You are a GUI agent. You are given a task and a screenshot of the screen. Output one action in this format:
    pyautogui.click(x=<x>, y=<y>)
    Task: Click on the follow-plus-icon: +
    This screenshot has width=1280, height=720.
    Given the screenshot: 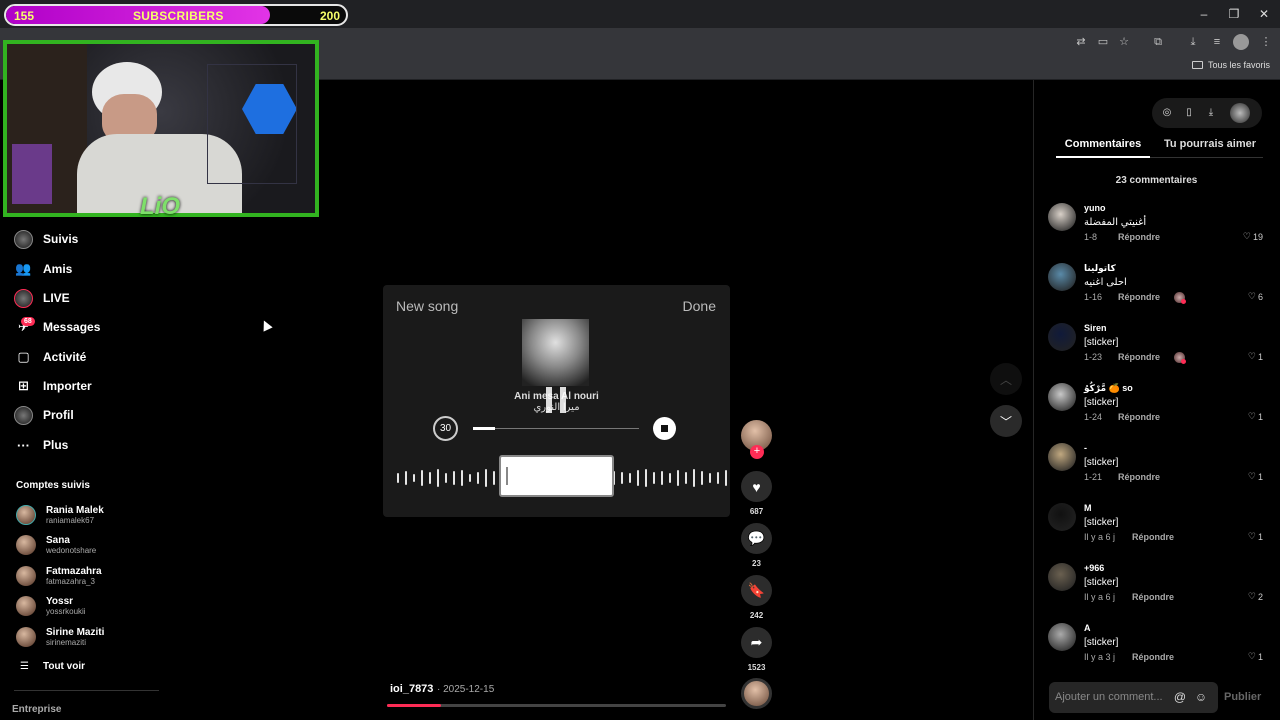 What is the action you would take?
    pyautogui.click(x=757, y=452)
    